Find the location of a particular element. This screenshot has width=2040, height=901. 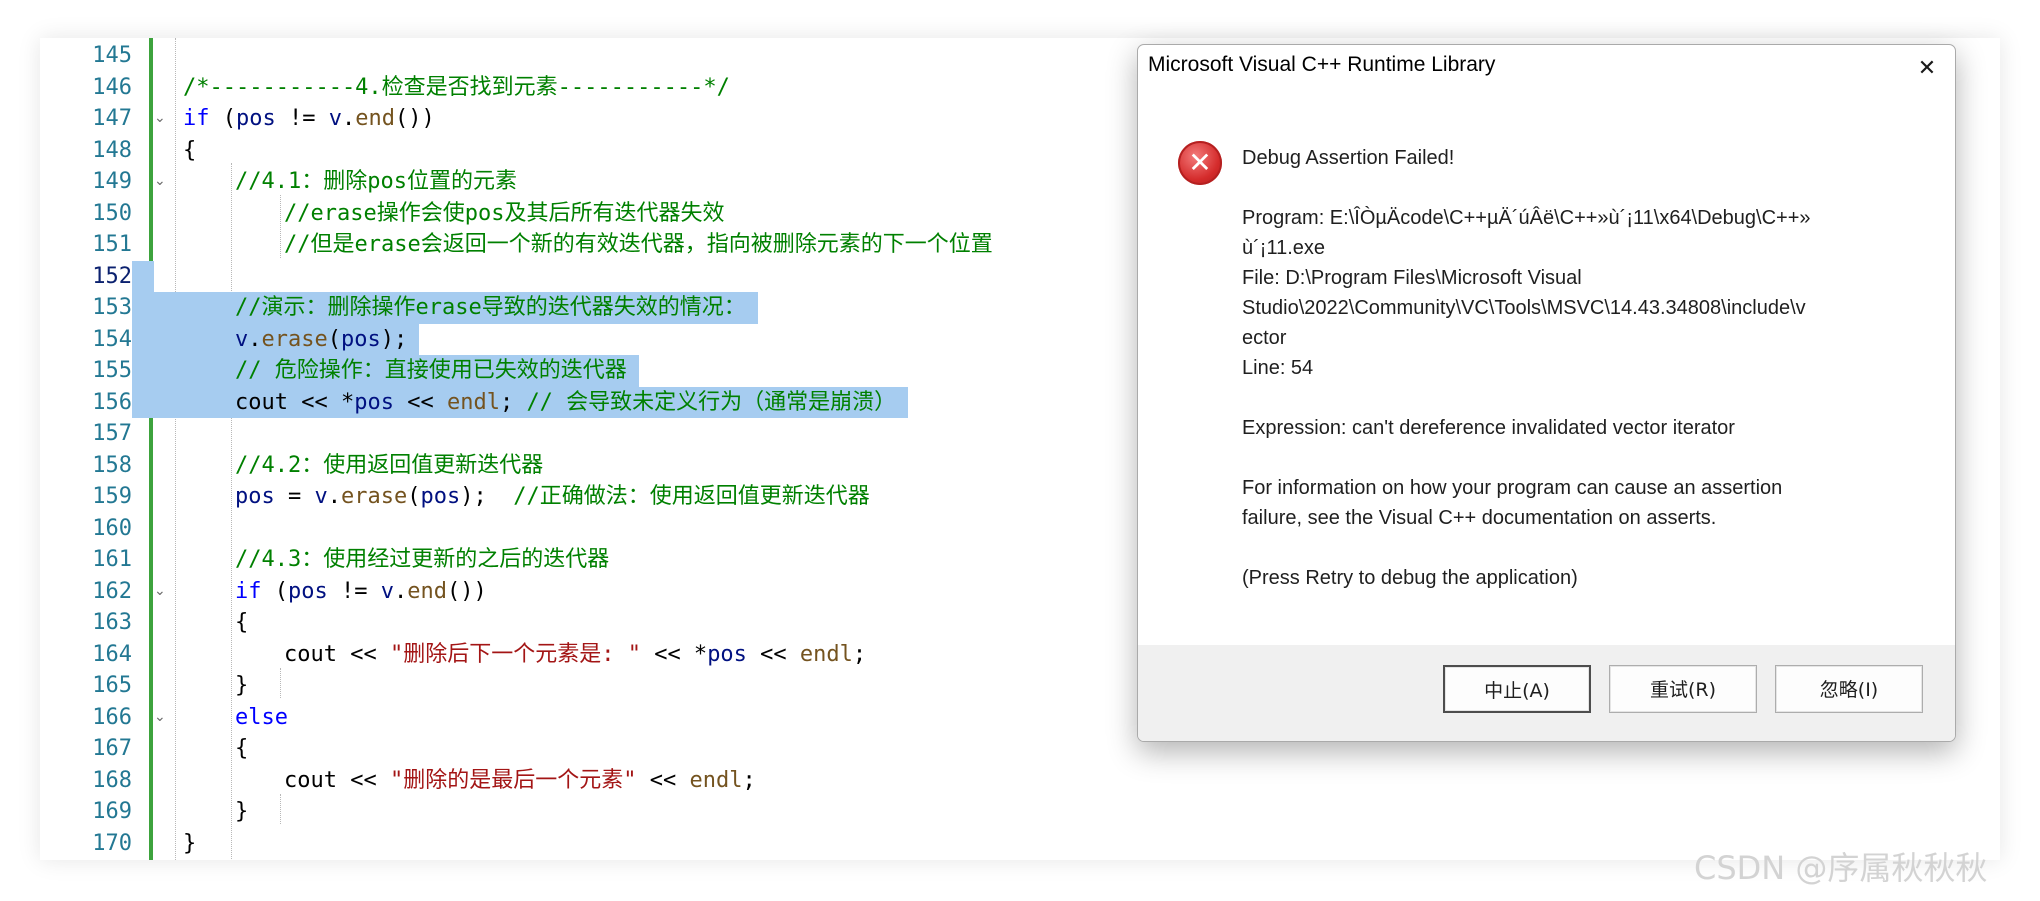

code-token: //4.2：使用返回值更新迭代器 is located at coordinates (389, 465).